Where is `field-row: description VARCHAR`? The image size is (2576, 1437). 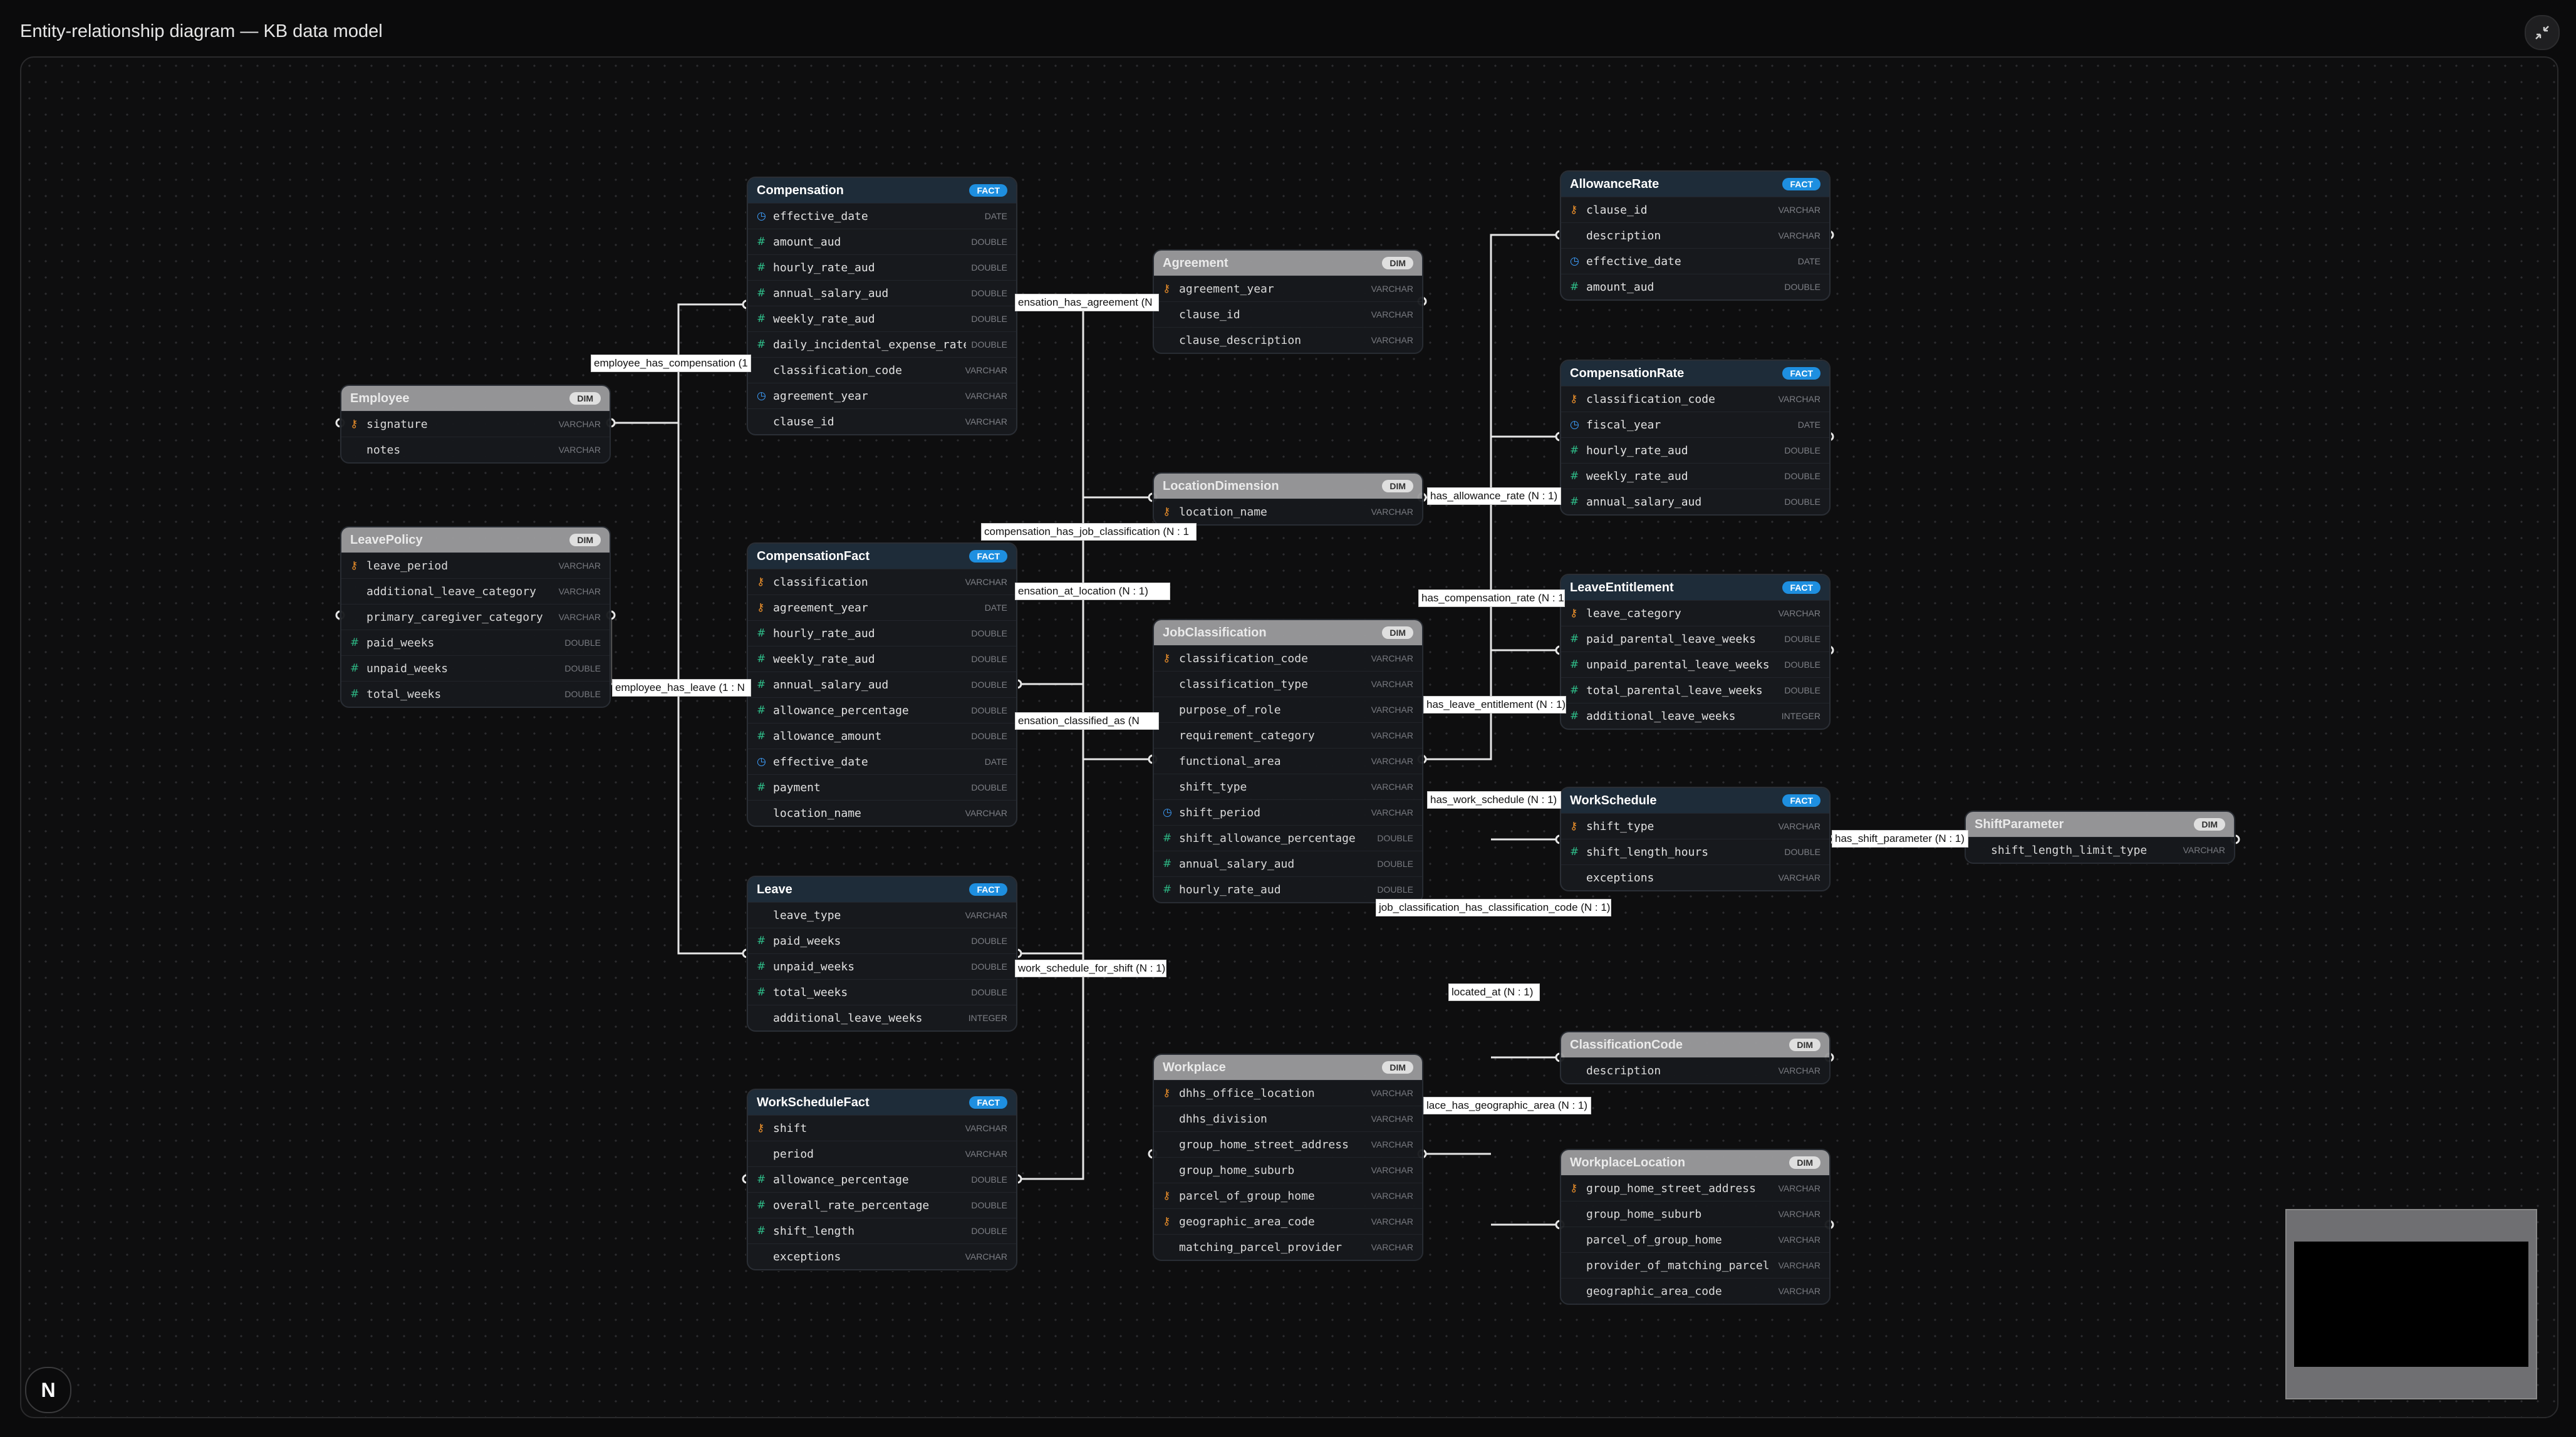
field-row: description VARCHAR is located at coordinates (1695, 235).